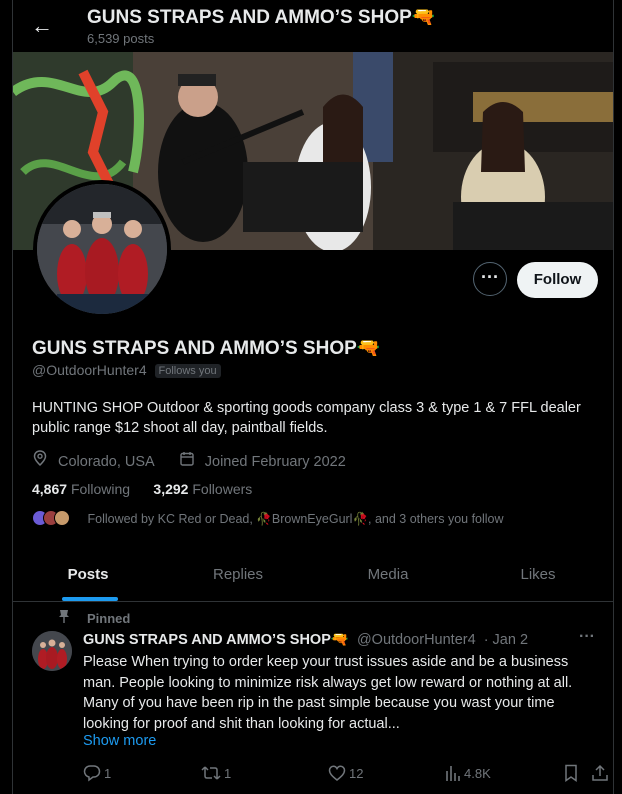  What do you see at coordinates (249, 17) in the screenshot?
I see `header-title-text: GUNS STRAPS AND AMMO’S SHOP` at bounding box center [249, 17].